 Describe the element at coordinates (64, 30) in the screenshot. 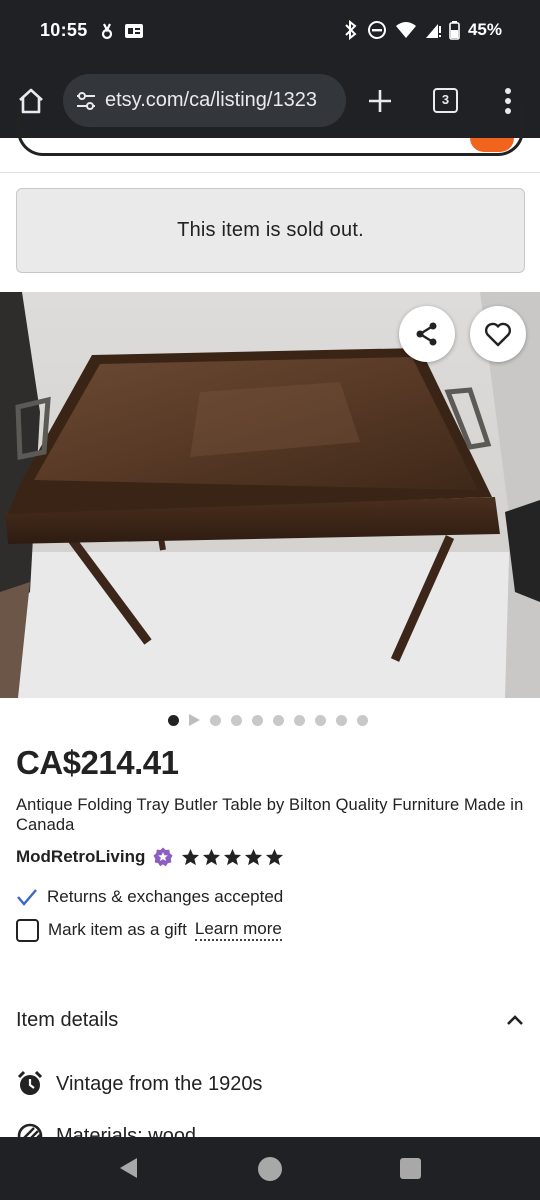

I see `status-time: 10:55` at that location.